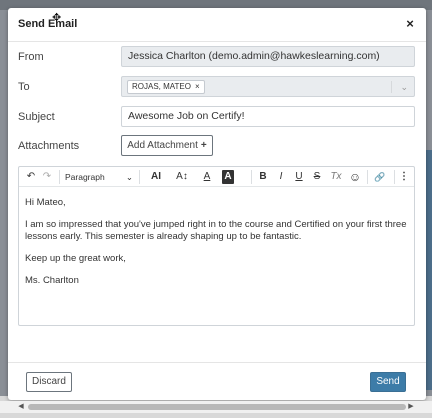  I want to click on to-recipient-select: ROJAS, MATEO × ⌄, so click(268, 86).